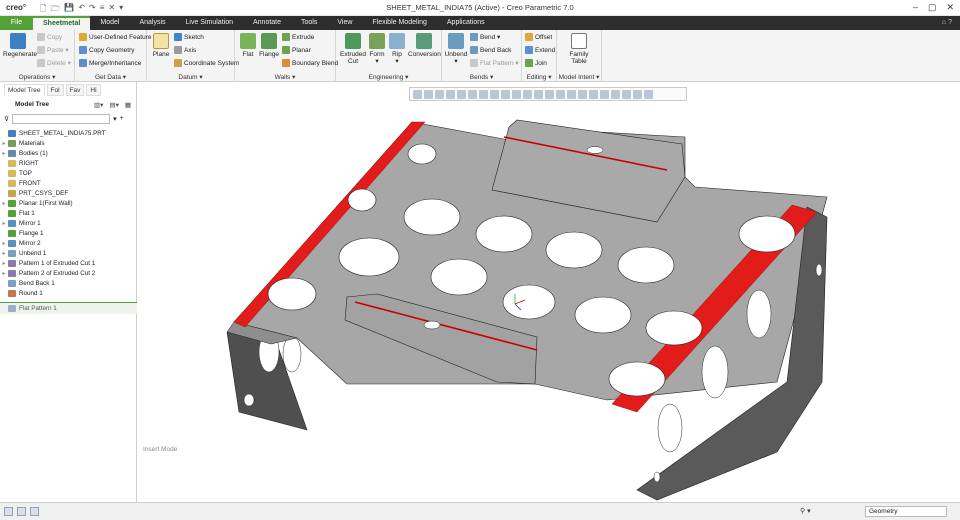 The width and height of the screenshot is (960, 520). I want to click on help-icon: ⌂ ?, so click(947, 23).